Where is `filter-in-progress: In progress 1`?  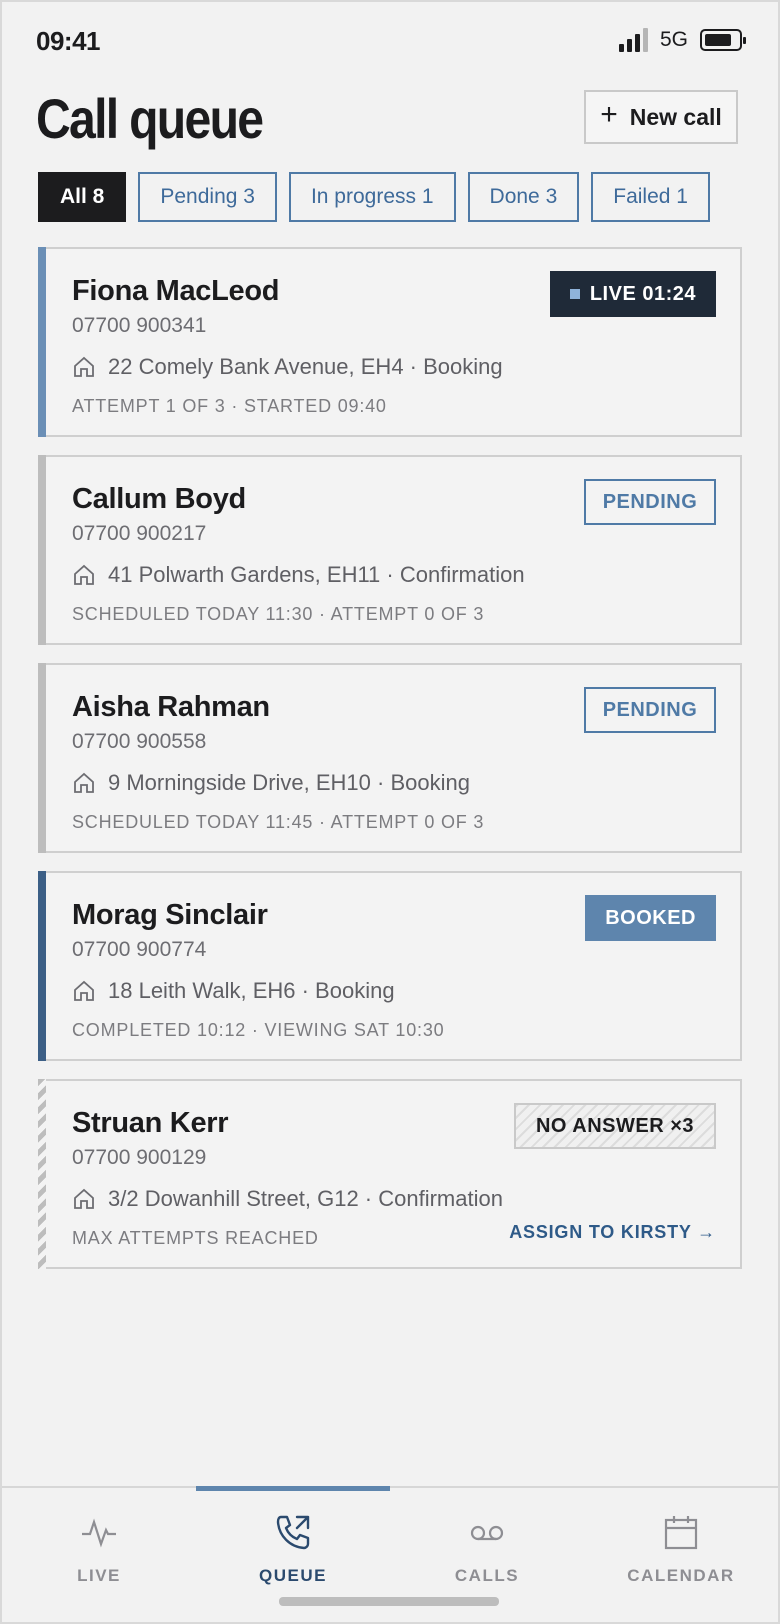 filter-in-progress: In progress 1 is located at coordinates (372, 197).